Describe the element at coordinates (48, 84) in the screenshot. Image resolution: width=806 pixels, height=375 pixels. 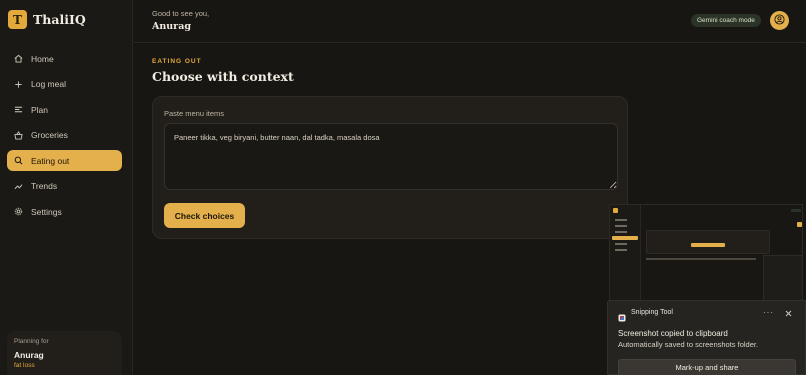
I see `sidebar-item-label: Log meal` at that location.